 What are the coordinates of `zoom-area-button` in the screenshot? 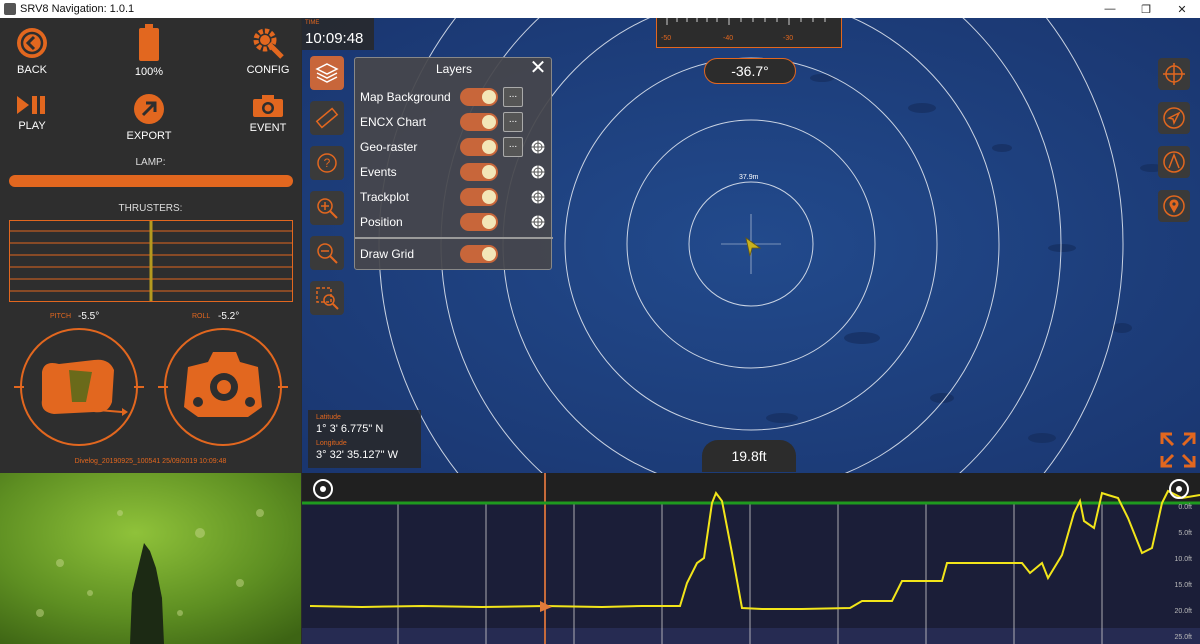 It's located at (327, 298).